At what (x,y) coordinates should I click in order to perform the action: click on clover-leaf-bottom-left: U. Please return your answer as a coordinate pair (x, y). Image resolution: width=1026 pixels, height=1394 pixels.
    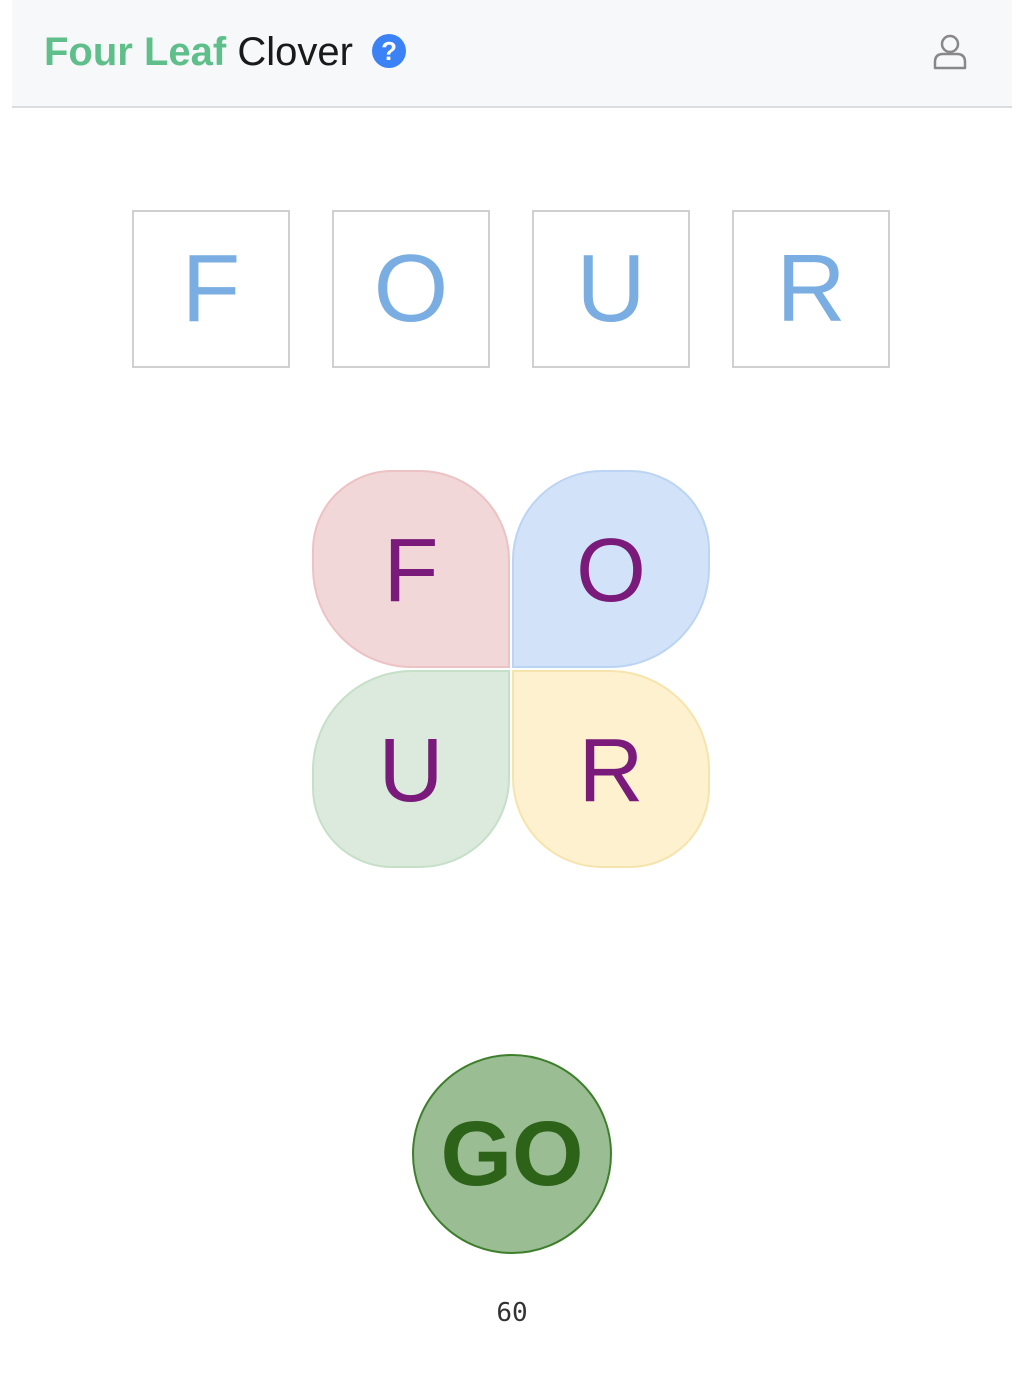
    Looking at the image, I should click on (411, 769).